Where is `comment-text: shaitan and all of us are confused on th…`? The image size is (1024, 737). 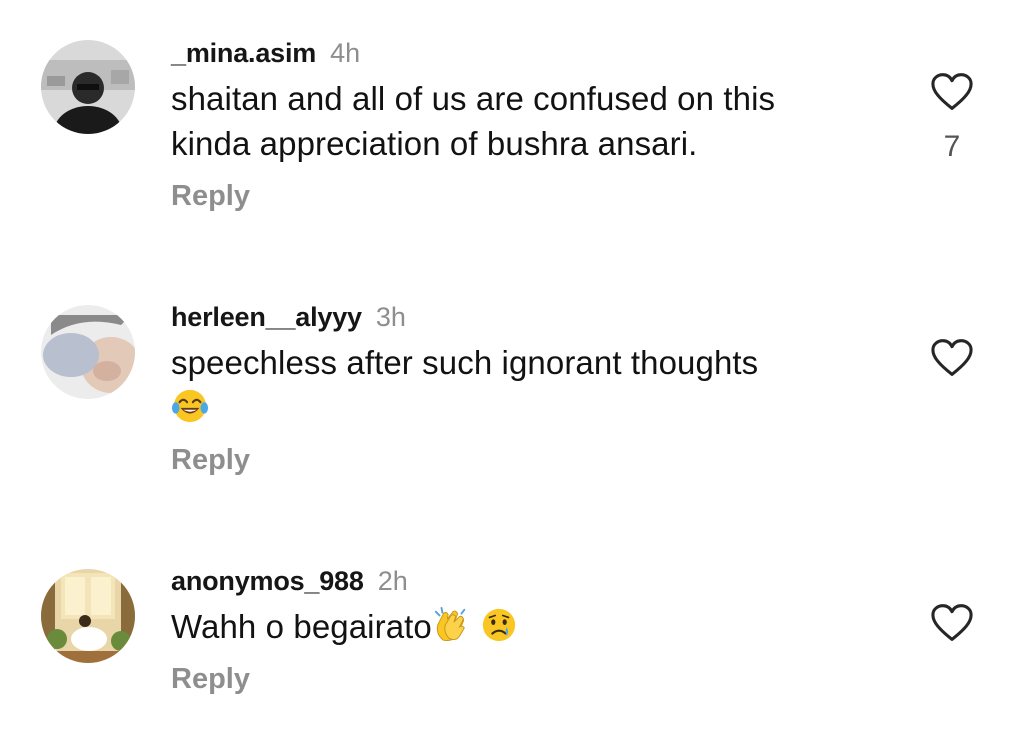 comment-text: shaitan and all of us are confused on th… is located at coordinates (531, 121).